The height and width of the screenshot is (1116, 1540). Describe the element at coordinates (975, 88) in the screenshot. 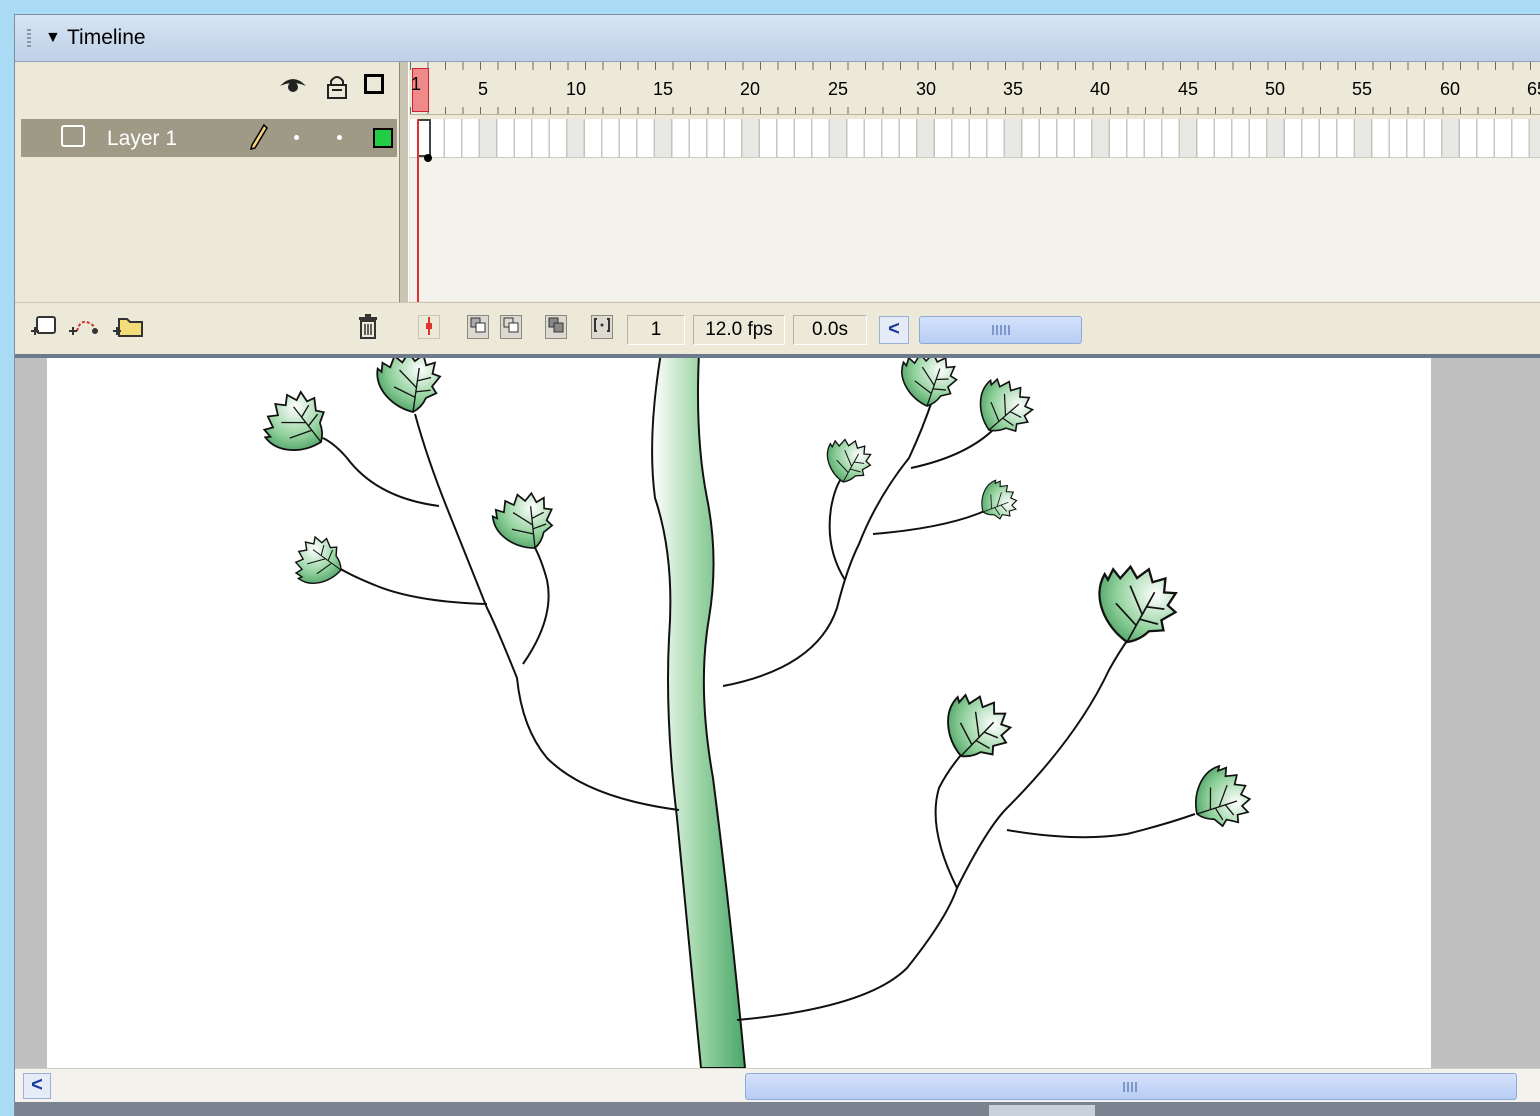

I see `frame-ruler: 1 5 10 15 20 25 30 35 40 45 50 55 60 65` at that location.